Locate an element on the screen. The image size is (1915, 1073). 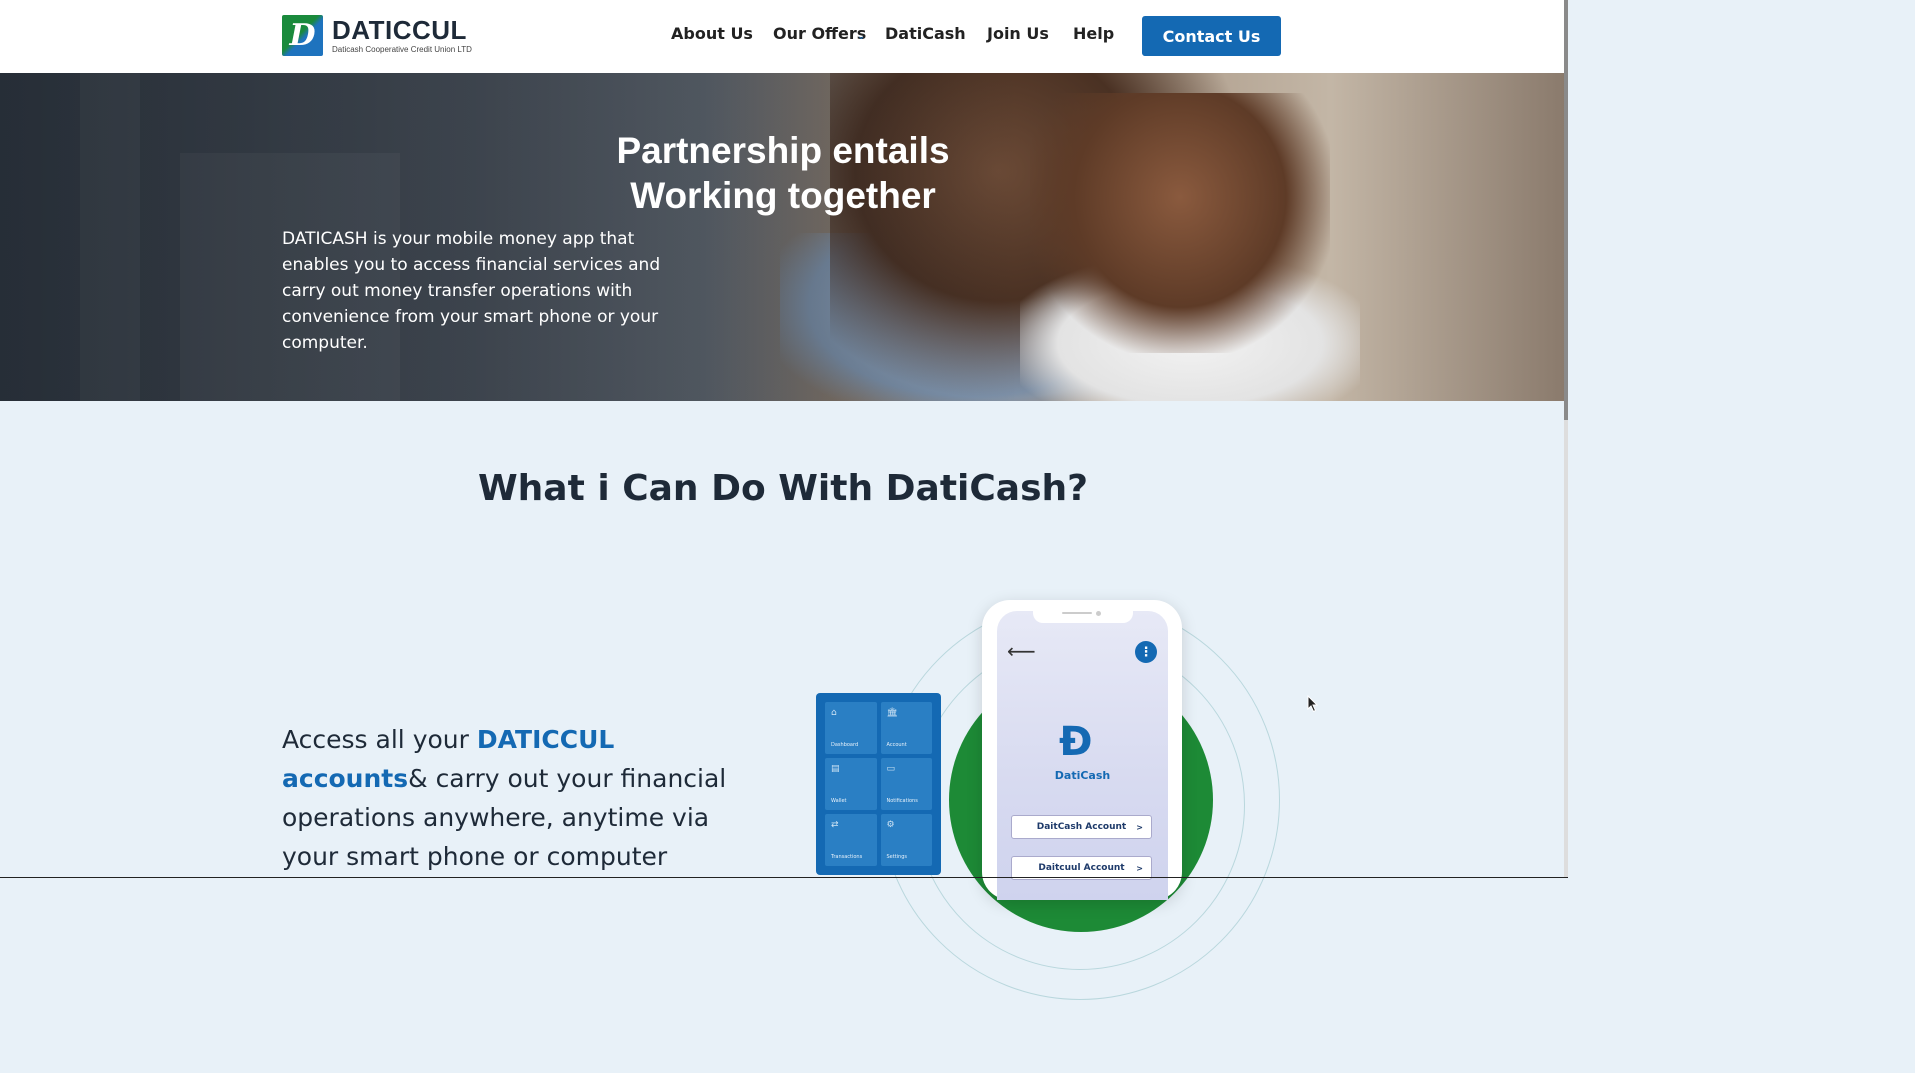
daticash-logo-icon: Đ is located at coordinates (1076, 742).